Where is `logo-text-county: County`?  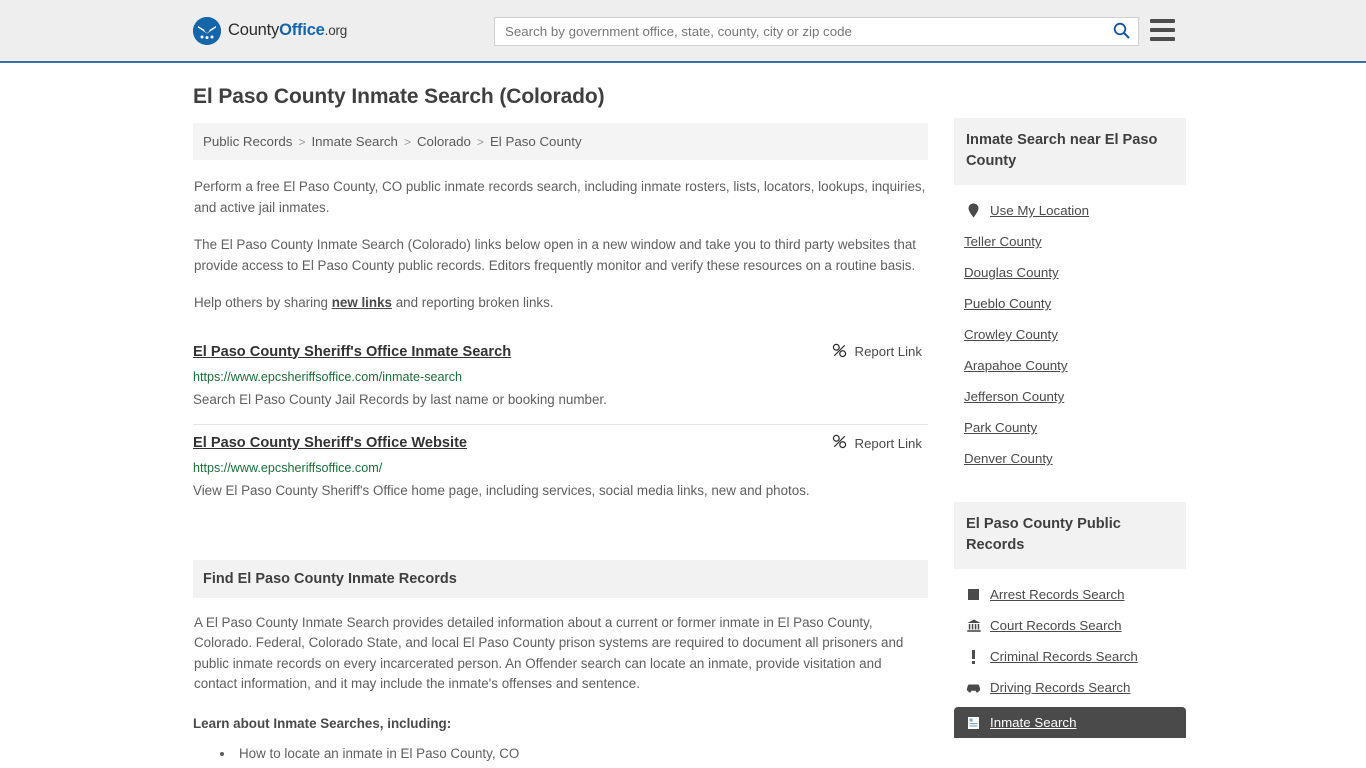 logo-text-county: County is located at coordinates (254, 30).